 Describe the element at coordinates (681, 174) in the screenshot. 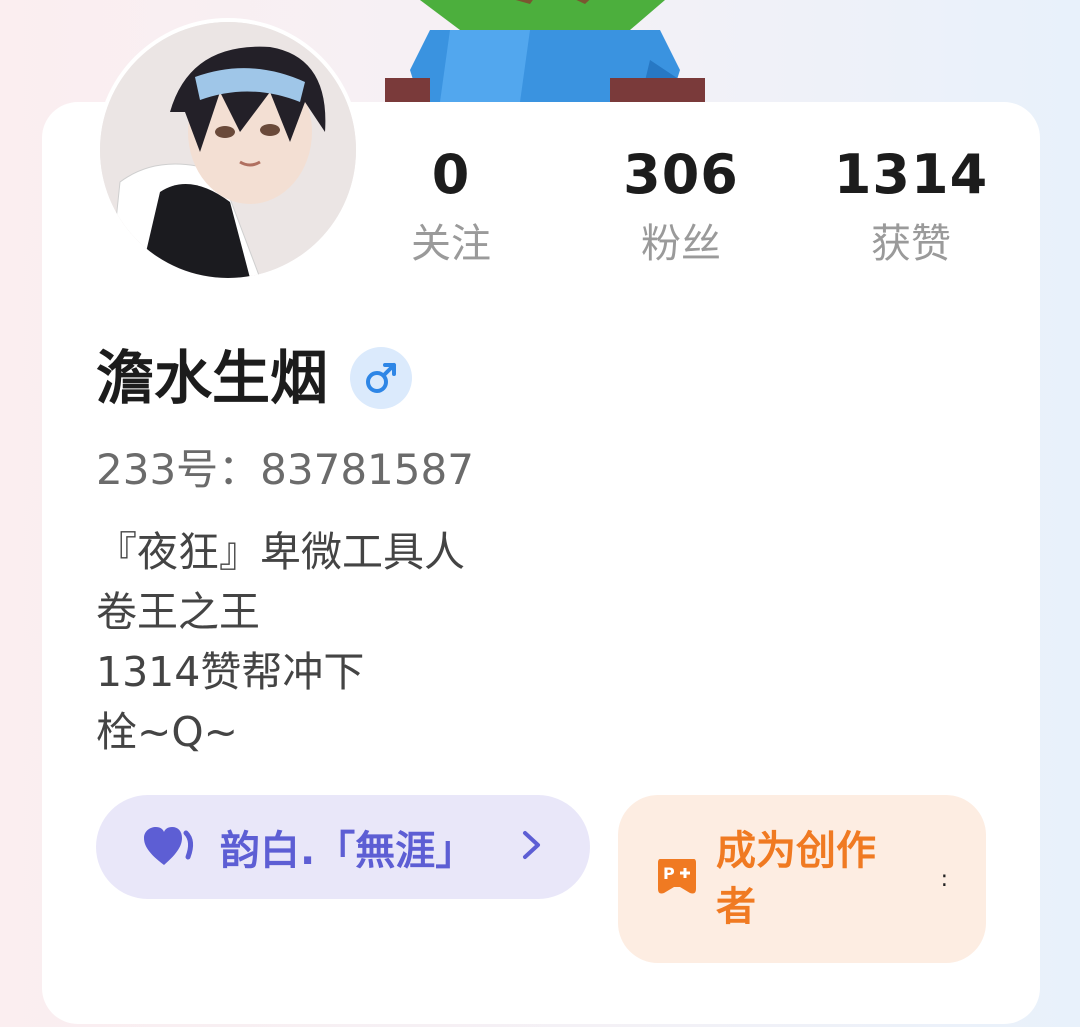

I see `followers-count: 306` at that location.